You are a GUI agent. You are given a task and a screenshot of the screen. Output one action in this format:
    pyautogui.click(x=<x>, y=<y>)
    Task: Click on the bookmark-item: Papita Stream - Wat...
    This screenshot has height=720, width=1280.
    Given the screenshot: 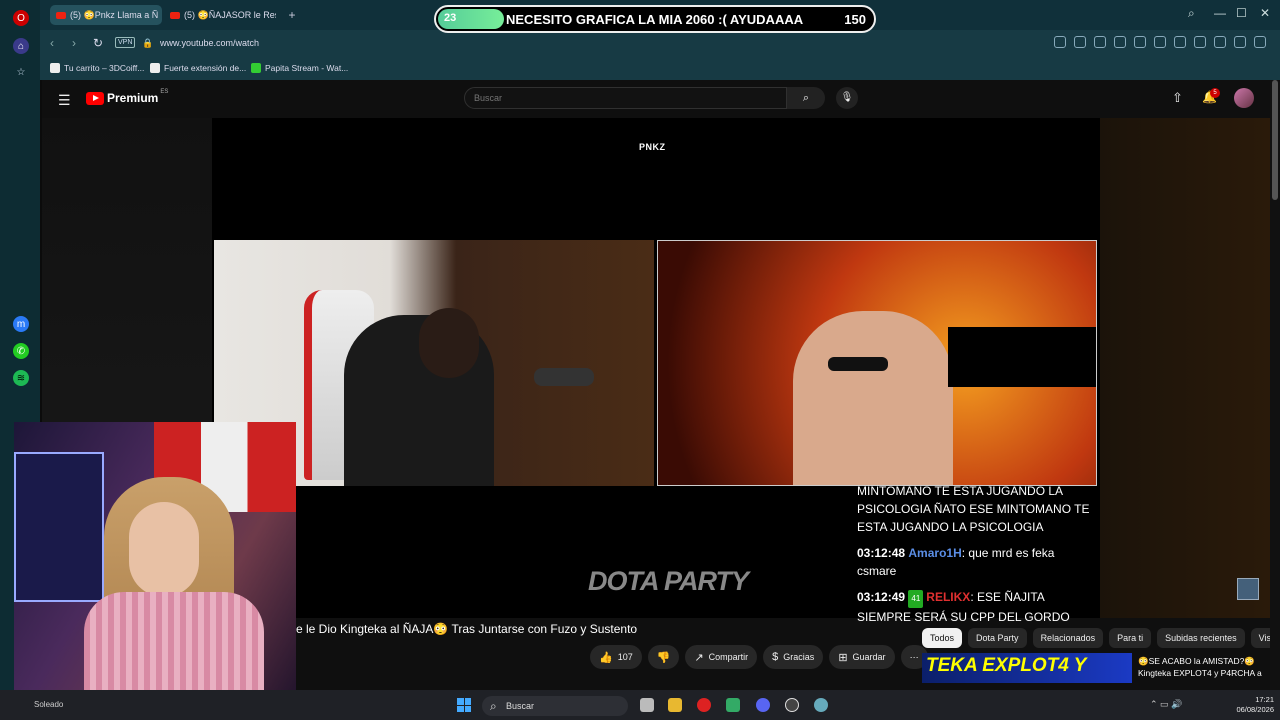 What is the action you would take?
    pyautogui.click(x=299, y=68)
    